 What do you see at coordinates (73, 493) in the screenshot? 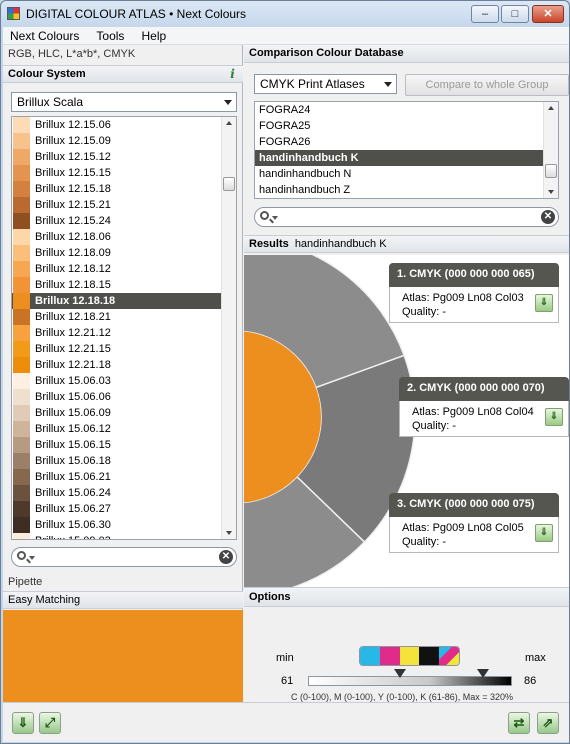
I see `colour-list-label: Brillux 15.06.24` at bounding box center [73, 493].